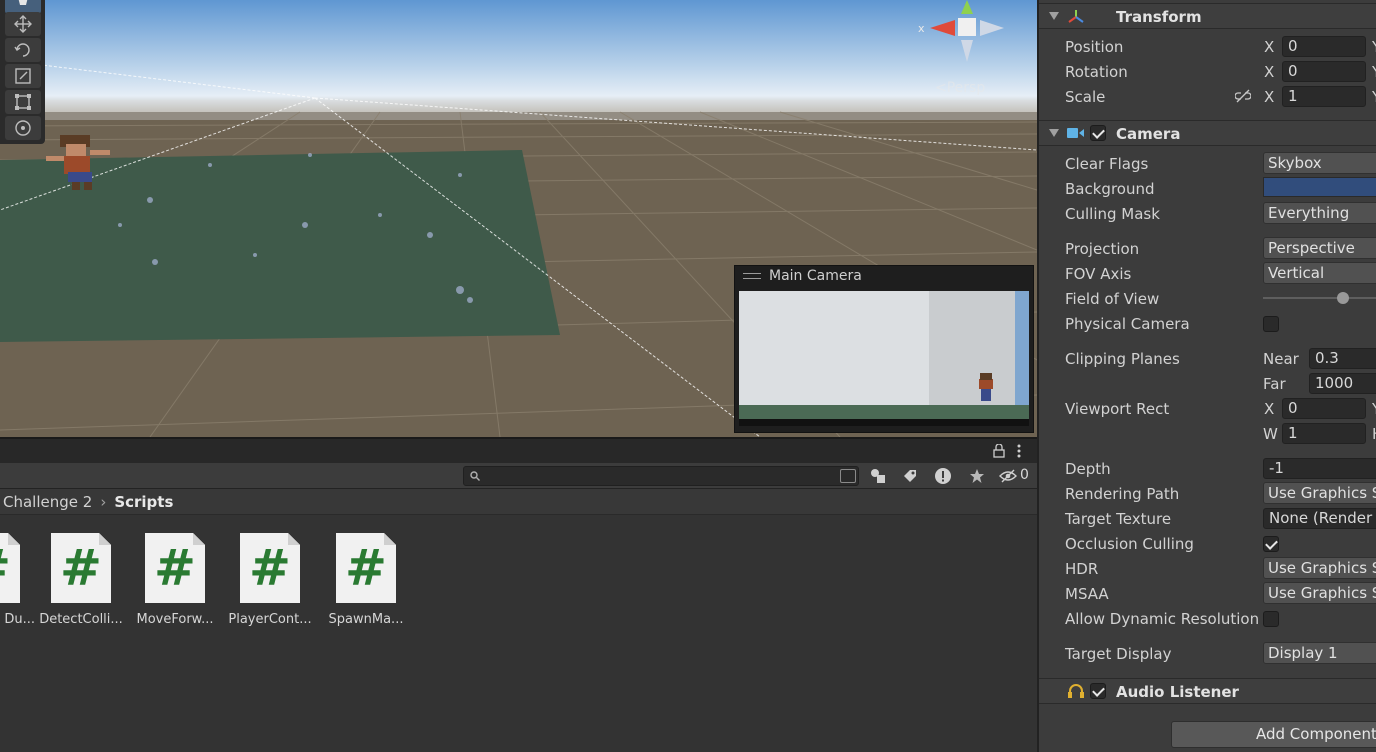 The image size is (1376, 752). I want to click on constrain-proportions-icon, so click(1243, 96).